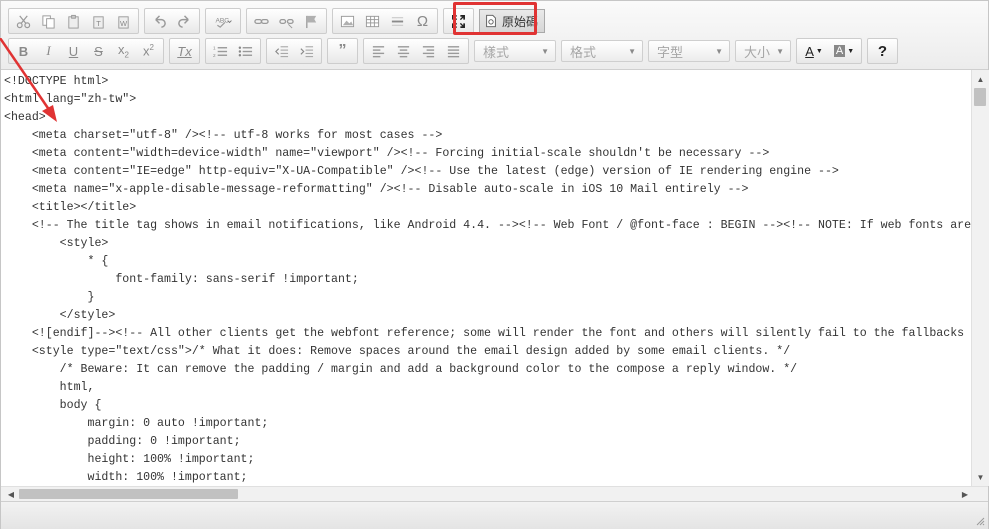 This screenshot has width=989, height=529. I want to click on copy-button, so click(48, 21).